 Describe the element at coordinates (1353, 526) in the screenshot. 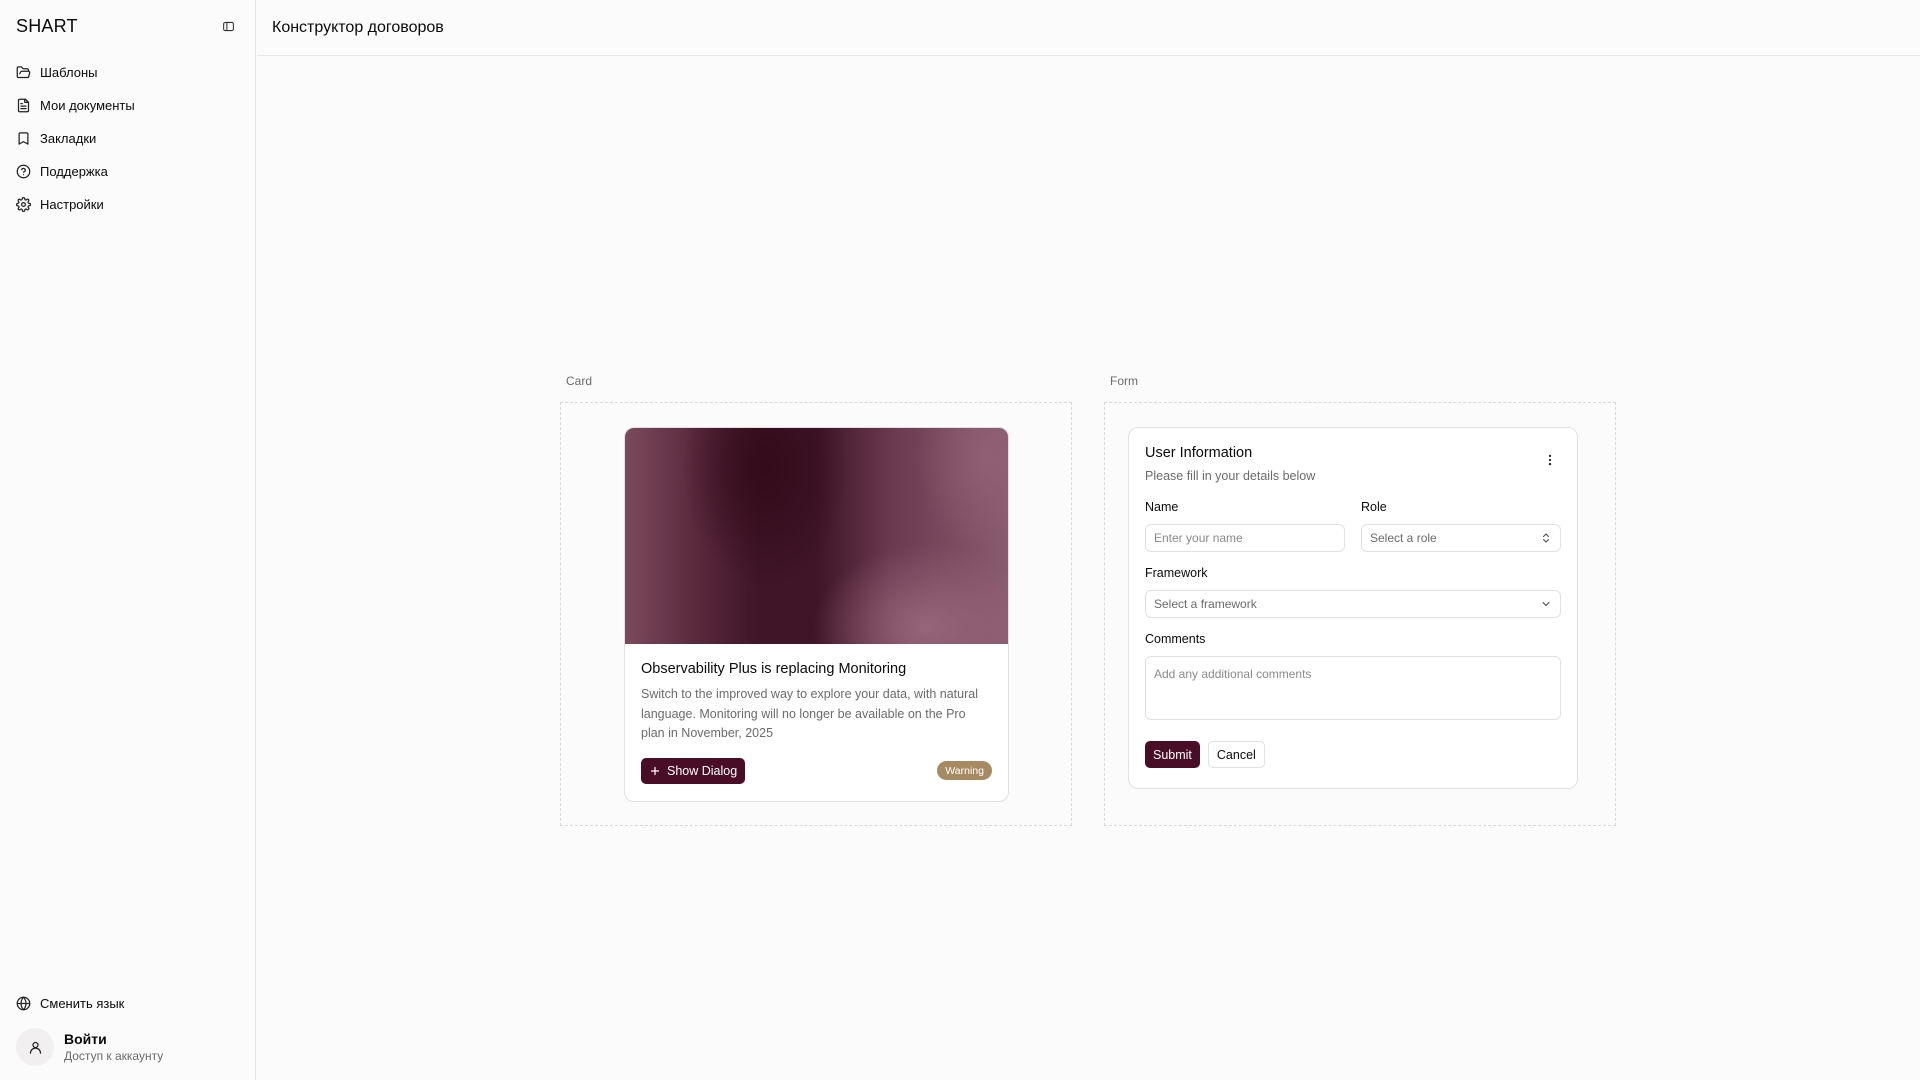

I see `name-role-row: Name Role Select a role` at that location.